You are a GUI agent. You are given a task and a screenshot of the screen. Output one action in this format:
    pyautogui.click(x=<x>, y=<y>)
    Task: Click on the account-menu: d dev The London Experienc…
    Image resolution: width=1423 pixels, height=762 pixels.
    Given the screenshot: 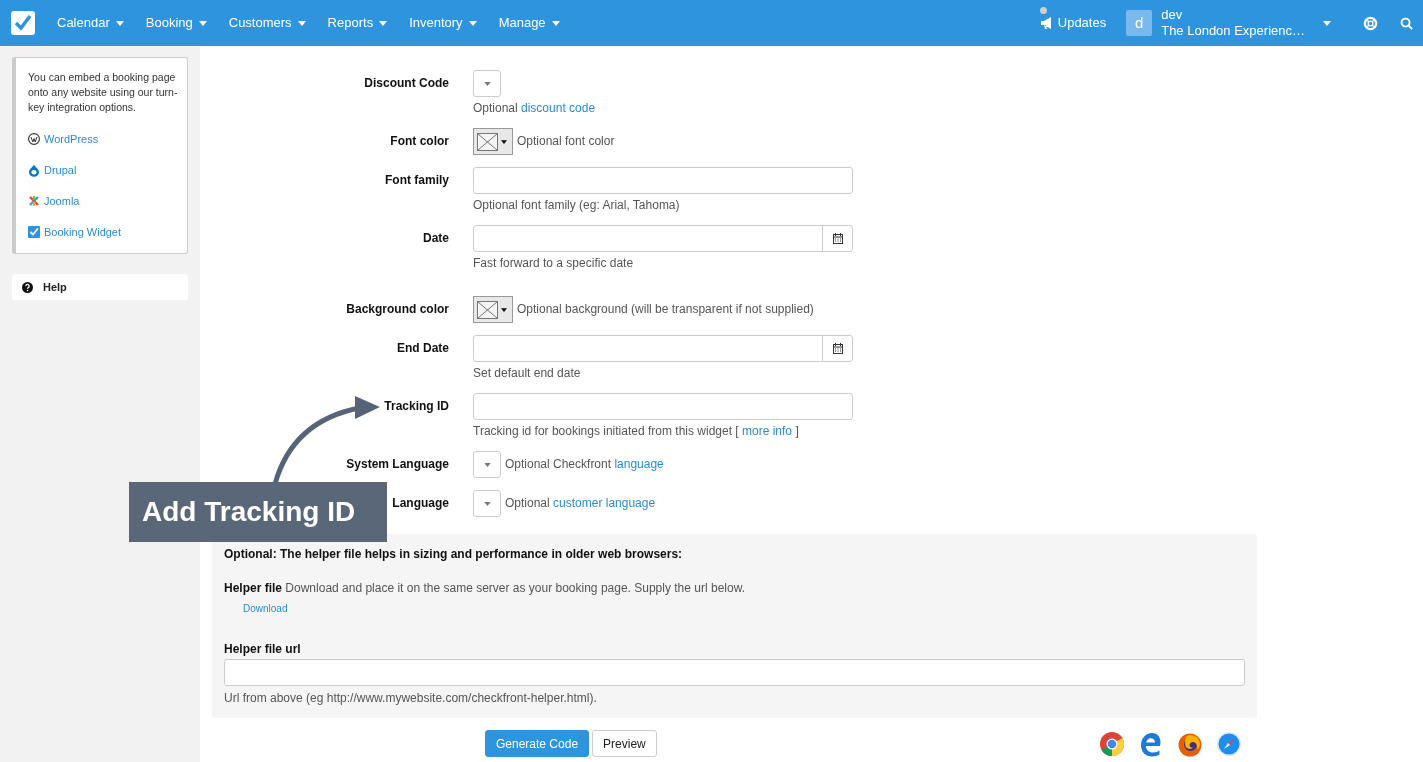 What is the action you would take?
    pyautogui.click(x=1228, y=23)
    